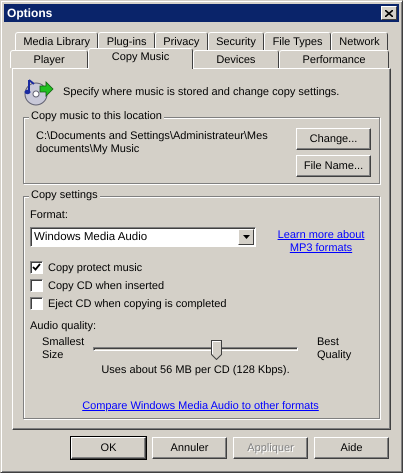  I want to click on dialog-button: Aide, so click(351, 448).